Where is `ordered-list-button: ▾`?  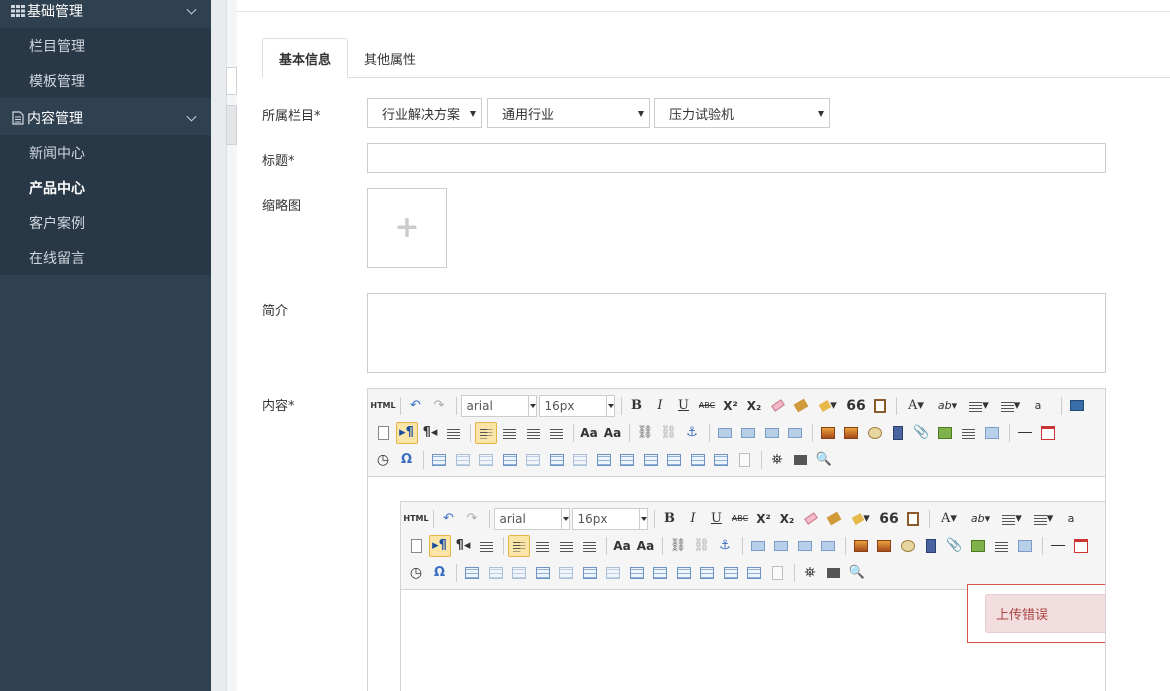
ordered-list-button: ▾ is located at coordinates (1012, 519).